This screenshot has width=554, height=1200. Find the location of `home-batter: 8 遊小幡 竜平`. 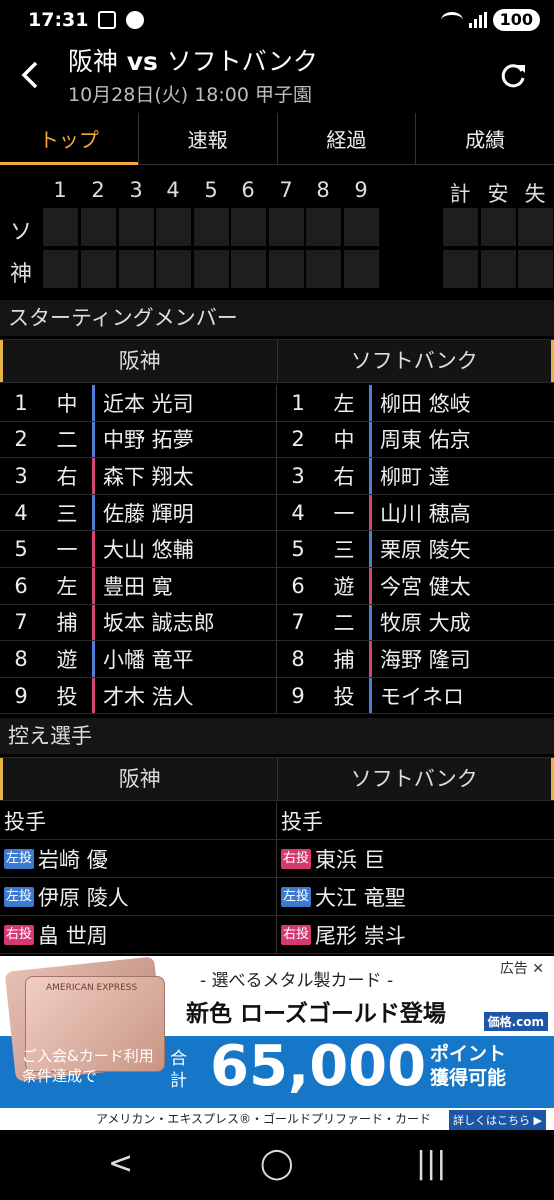

home-batter: 8 遊小幡 竜平 is located at coordinates (138, 659).